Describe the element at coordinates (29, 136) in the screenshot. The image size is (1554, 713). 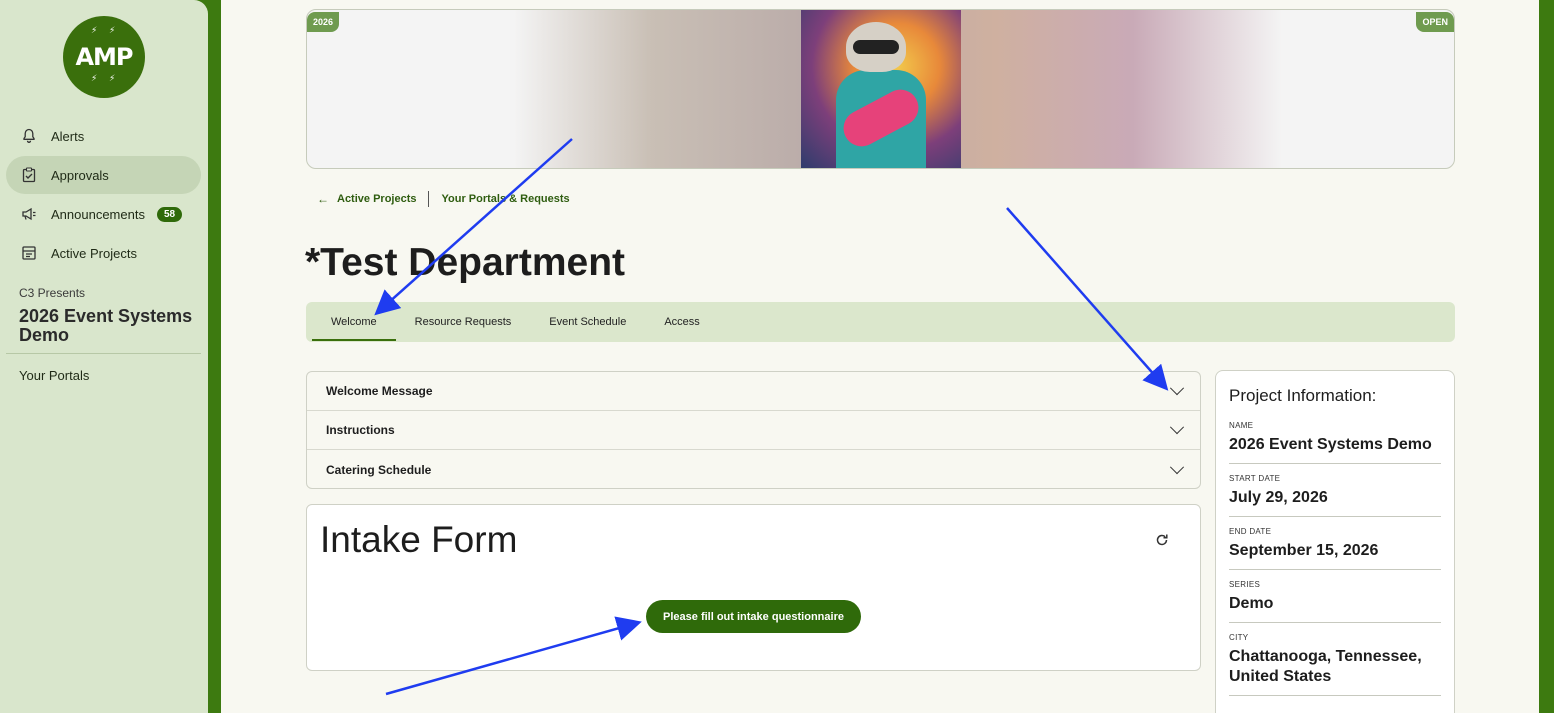
I see `bell-icon` at that location.